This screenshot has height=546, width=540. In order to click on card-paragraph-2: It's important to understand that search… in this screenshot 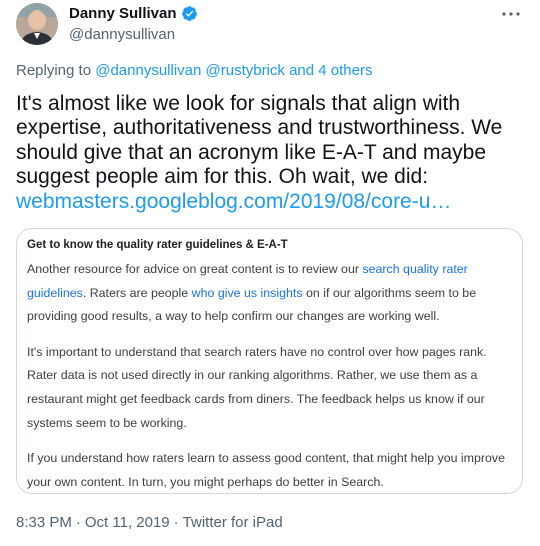, I will do `click(257, 387)`.